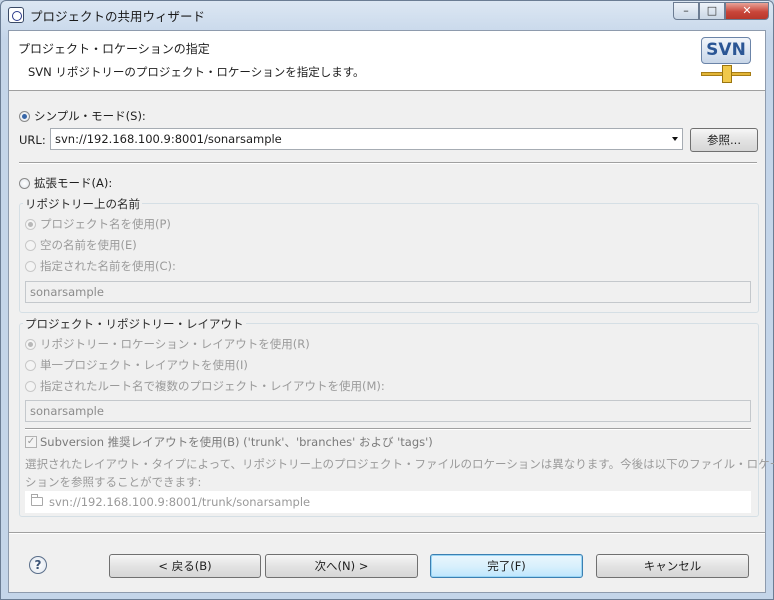 The image size is (774, 600). What do you see at coordinates (212, 386) in the screenshot?
I see `multi-project-layout-label: 指定されたルート名で複数のプロジェクト・レイアウトを使用(M):` at bounding box center [212, 386].